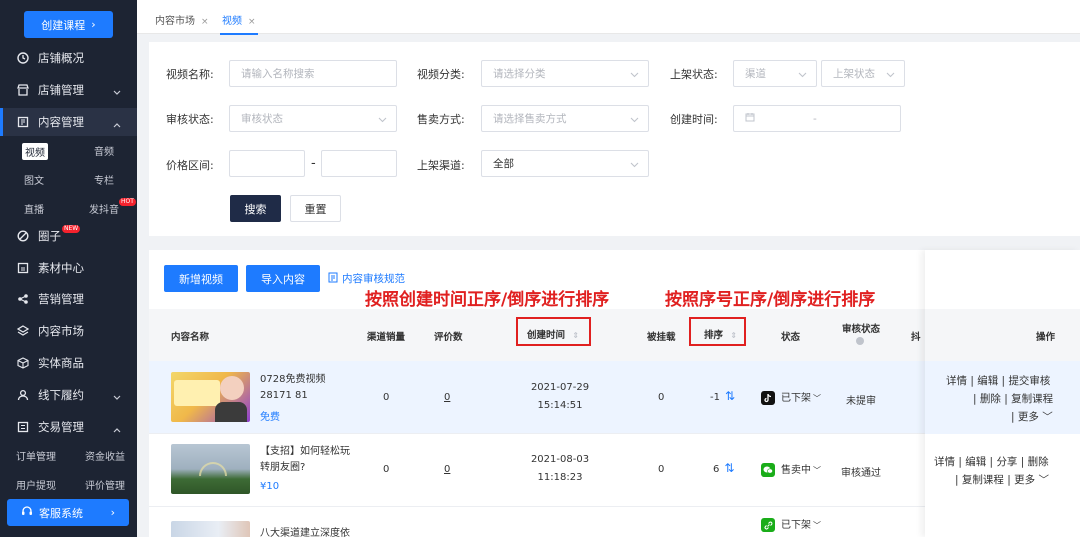 The height and width of the screenshot is (537, 1080). I want to click on content-title: 0728免费视频28171 81, so click(306, 388).